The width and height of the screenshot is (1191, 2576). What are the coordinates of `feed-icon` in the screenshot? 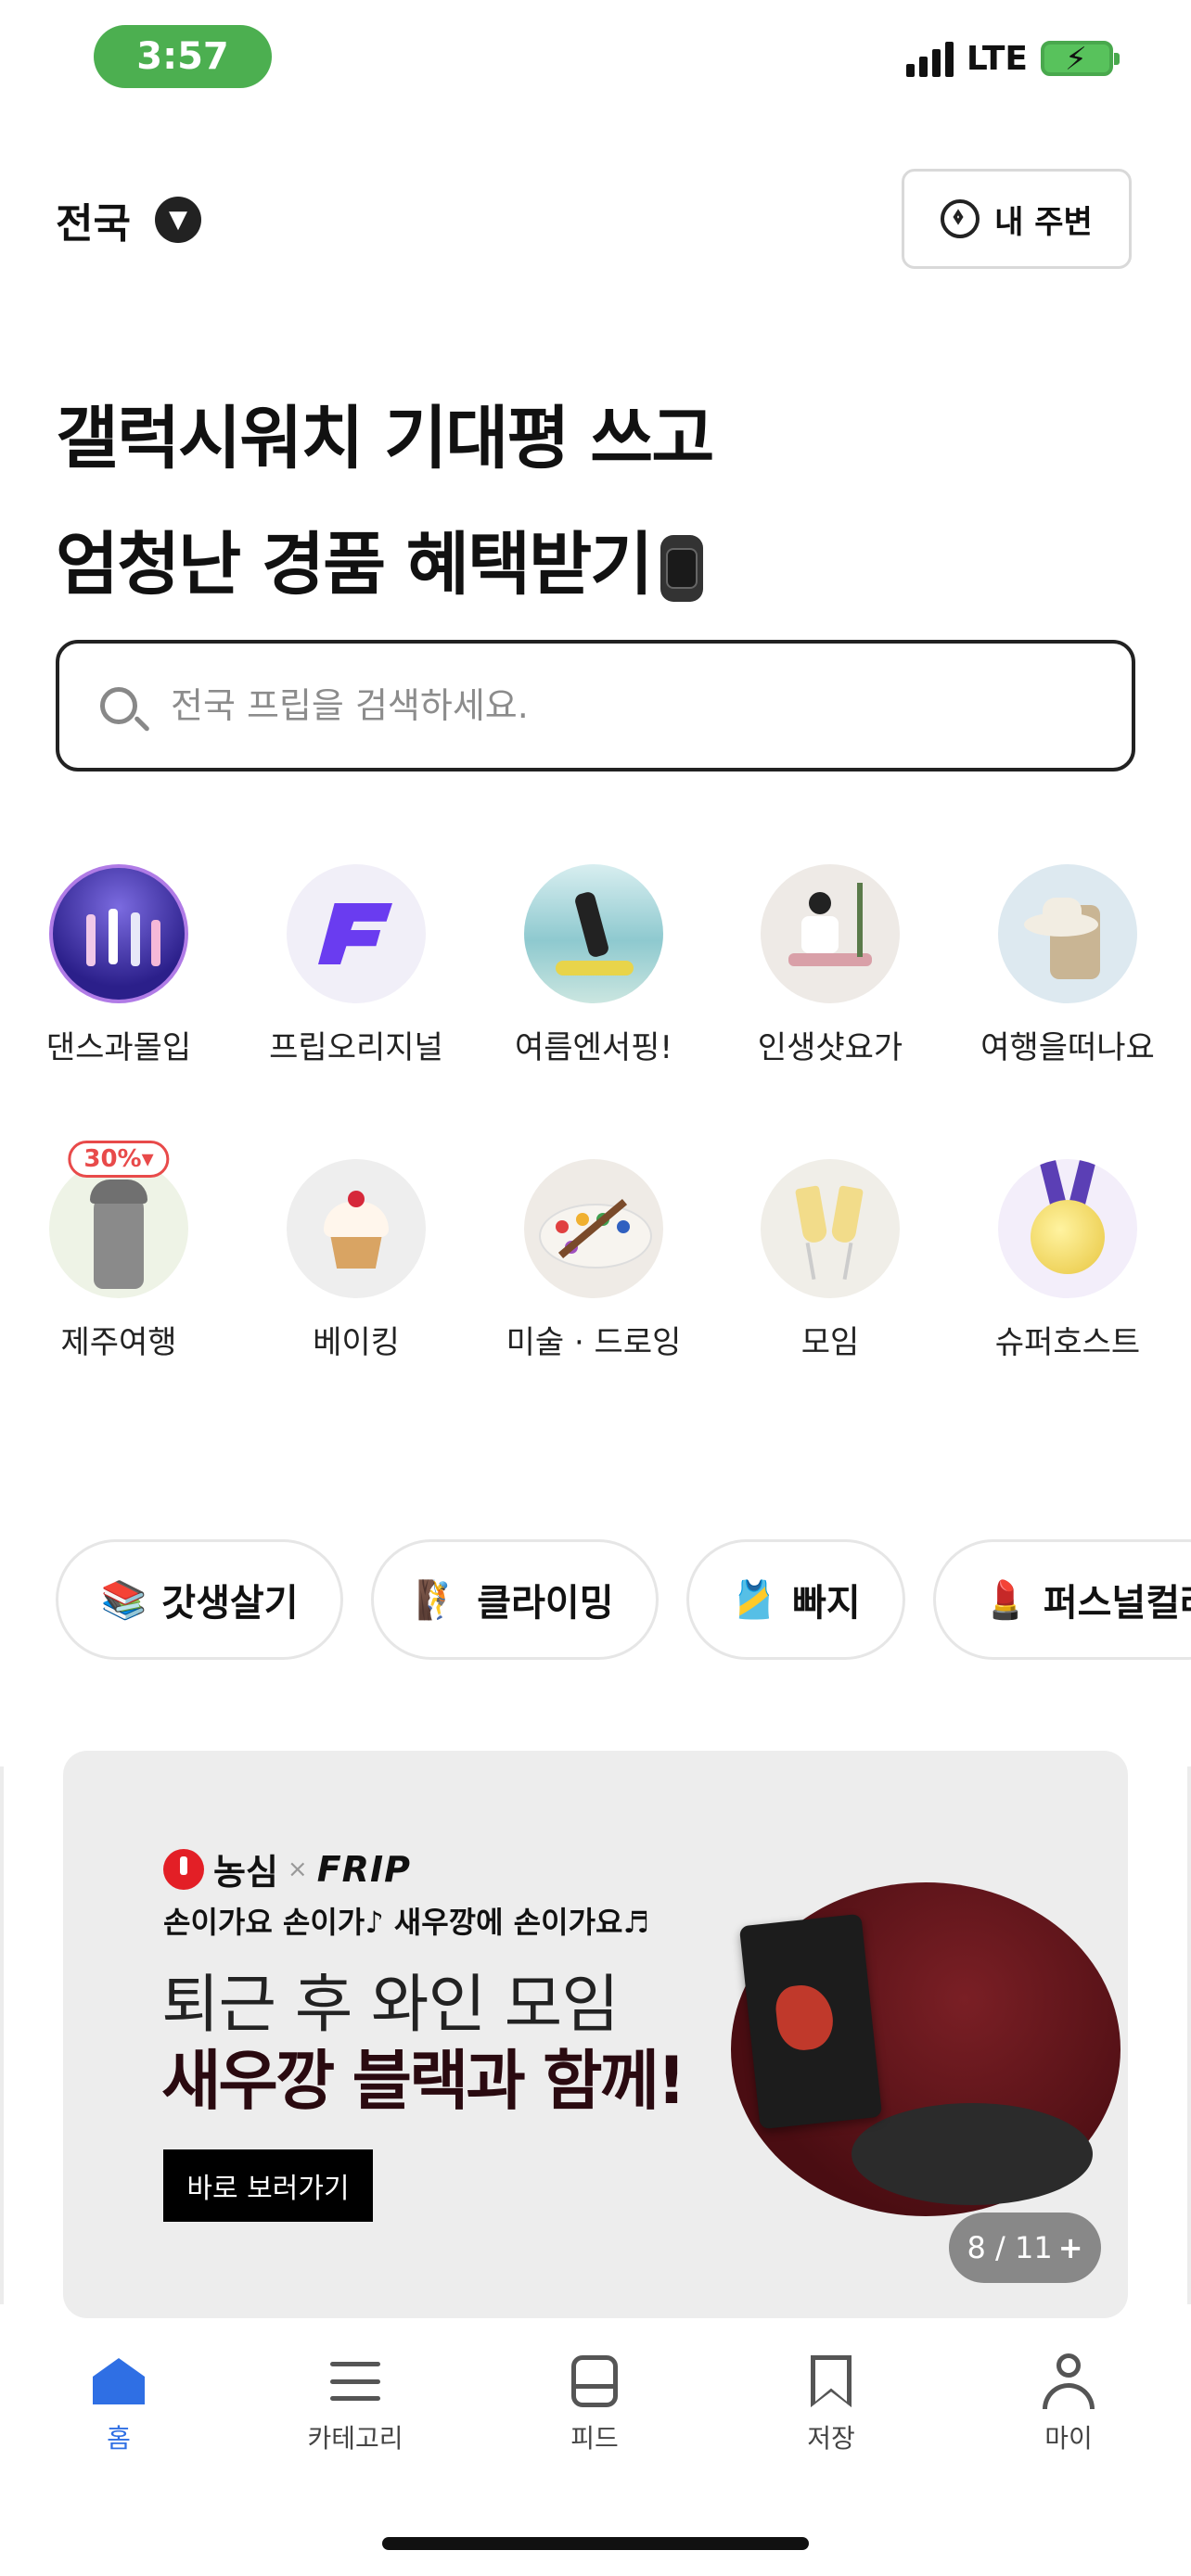 It's located at (594, 2381).